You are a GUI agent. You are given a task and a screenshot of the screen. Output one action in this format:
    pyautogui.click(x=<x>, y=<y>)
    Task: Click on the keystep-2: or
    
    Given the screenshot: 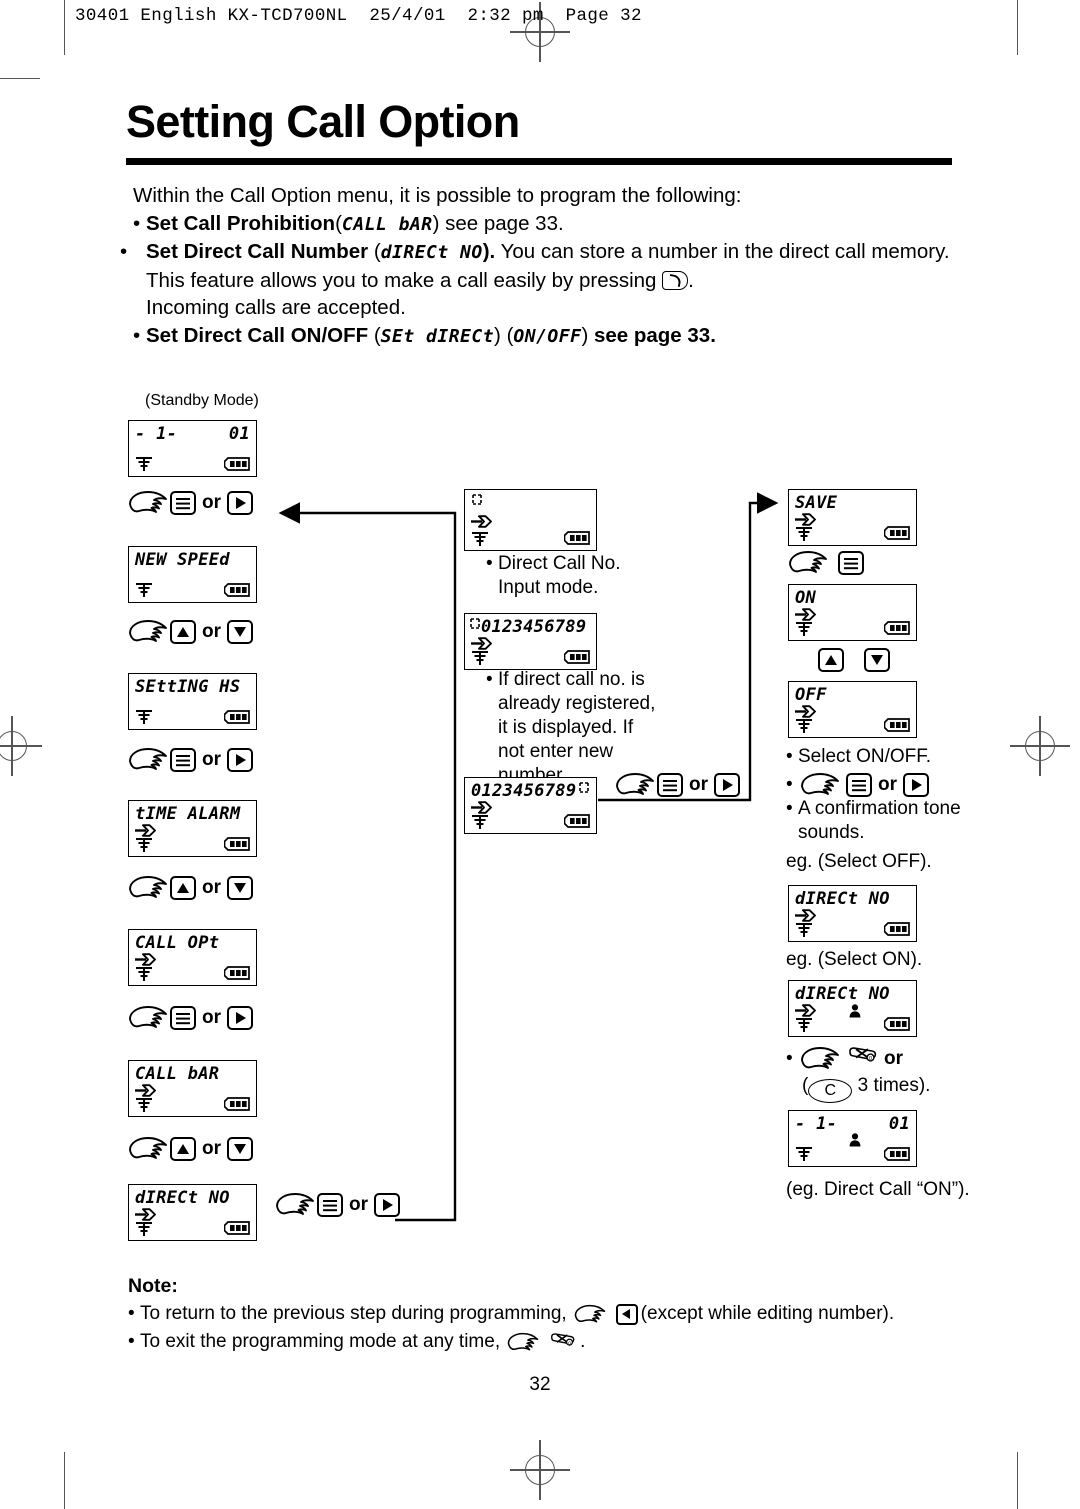 What is the action you would take?
    pyautogui.click(x=189, y=632)
    